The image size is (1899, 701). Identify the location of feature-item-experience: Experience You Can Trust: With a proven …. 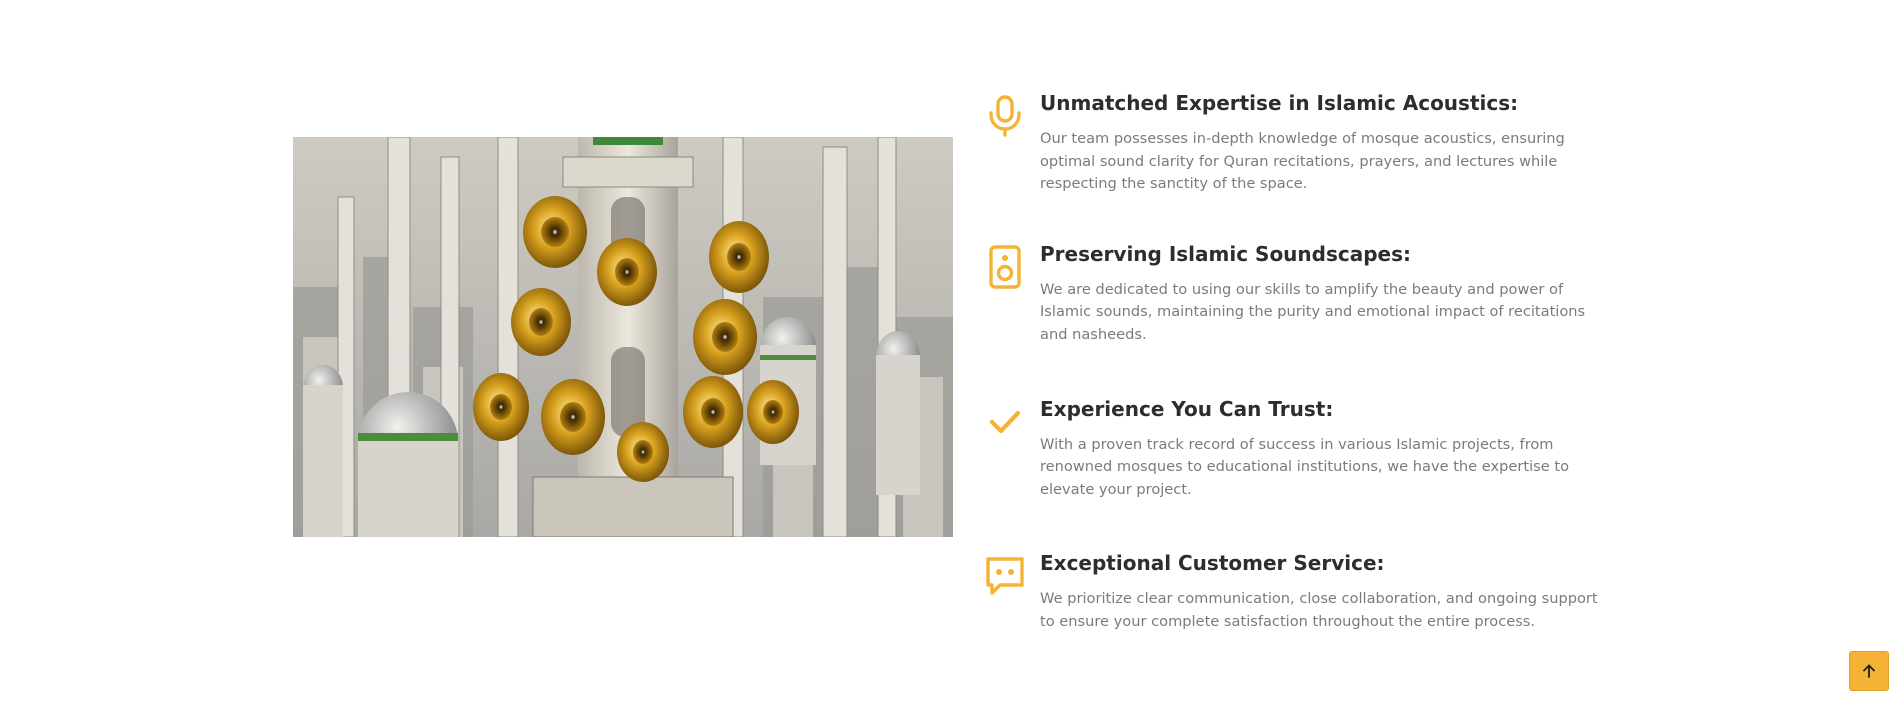
(1295, 449).